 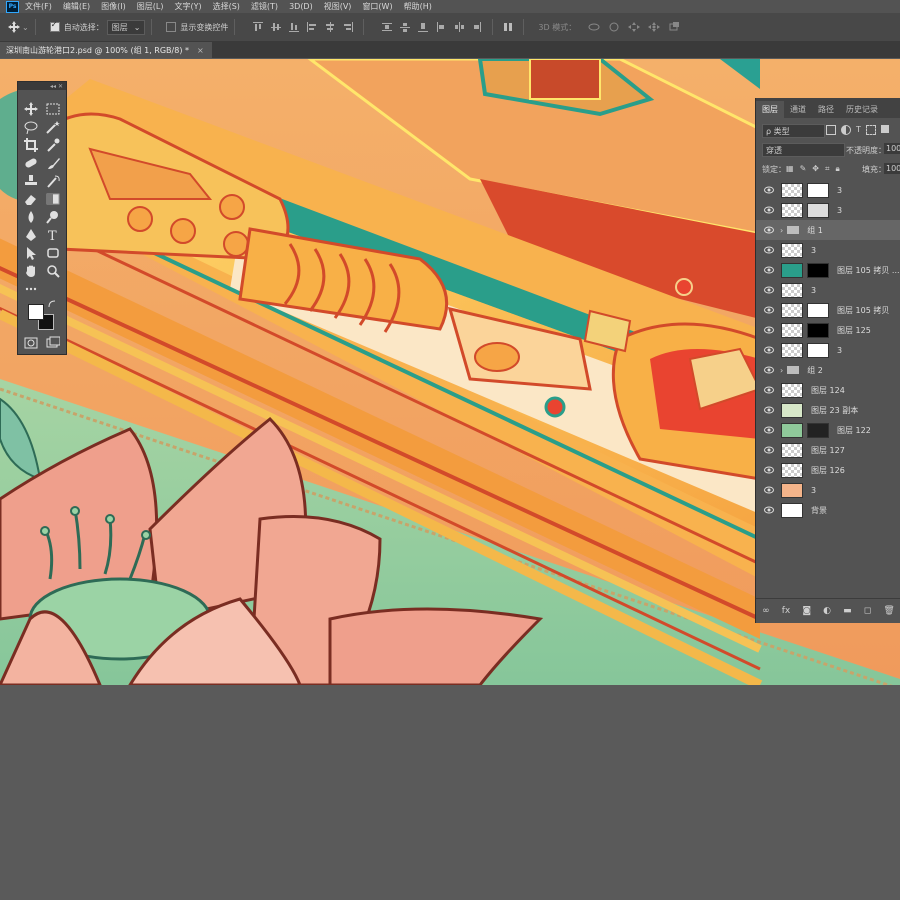 What do you see at coordinates (276, 27) in the screenshot?
I see `align-vcenter-icon` at bounding box center [276, 27].